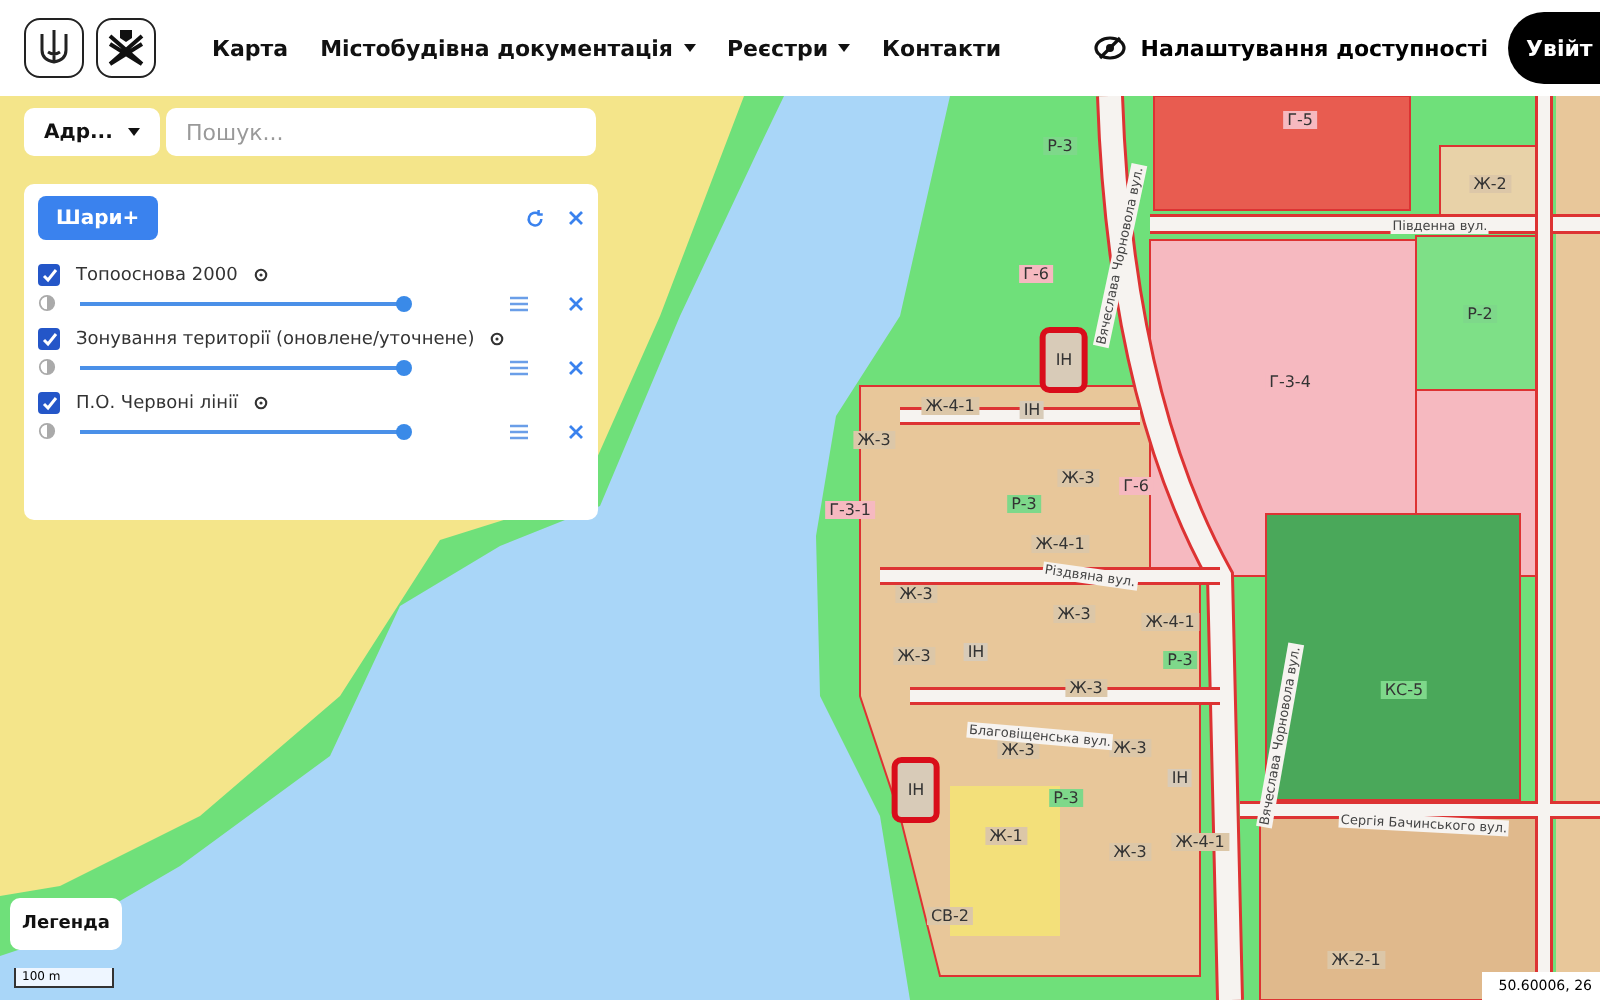 The image size is (1600, 1000). Describe the element at coordinates (942, 48) in the screenshot. I see `nav-link: Контакти` at that location.